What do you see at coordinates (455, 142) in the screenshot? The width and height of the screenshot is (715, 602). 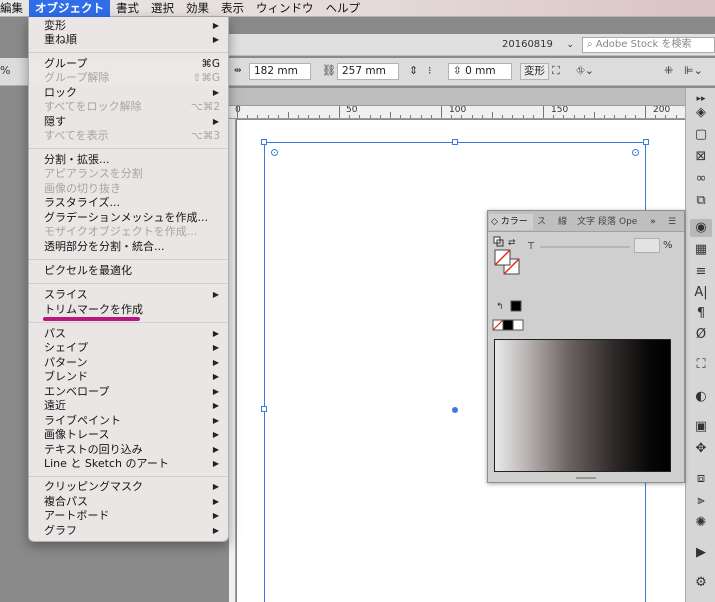 I see `handle-top-center` at bounding box center [455, 142].